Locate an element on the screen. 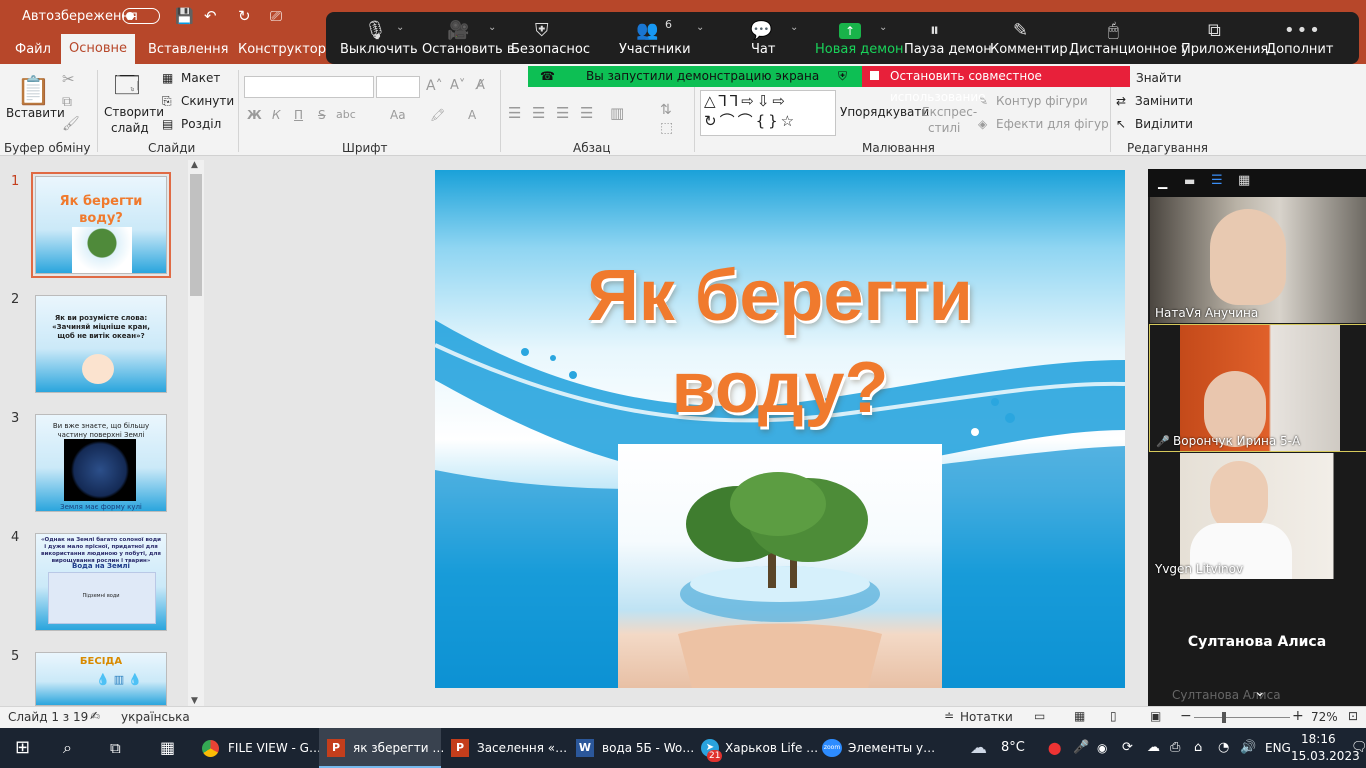  annotate-button: Комментир is located at coordinates (1029, 49).